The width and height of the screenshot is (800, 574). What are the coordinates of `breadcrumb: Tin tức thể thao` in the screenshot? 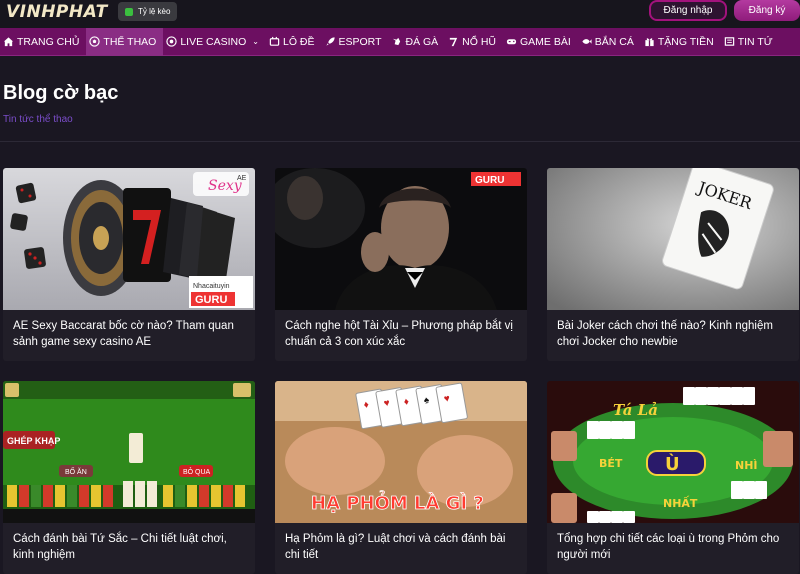 It's located at (38, 119).